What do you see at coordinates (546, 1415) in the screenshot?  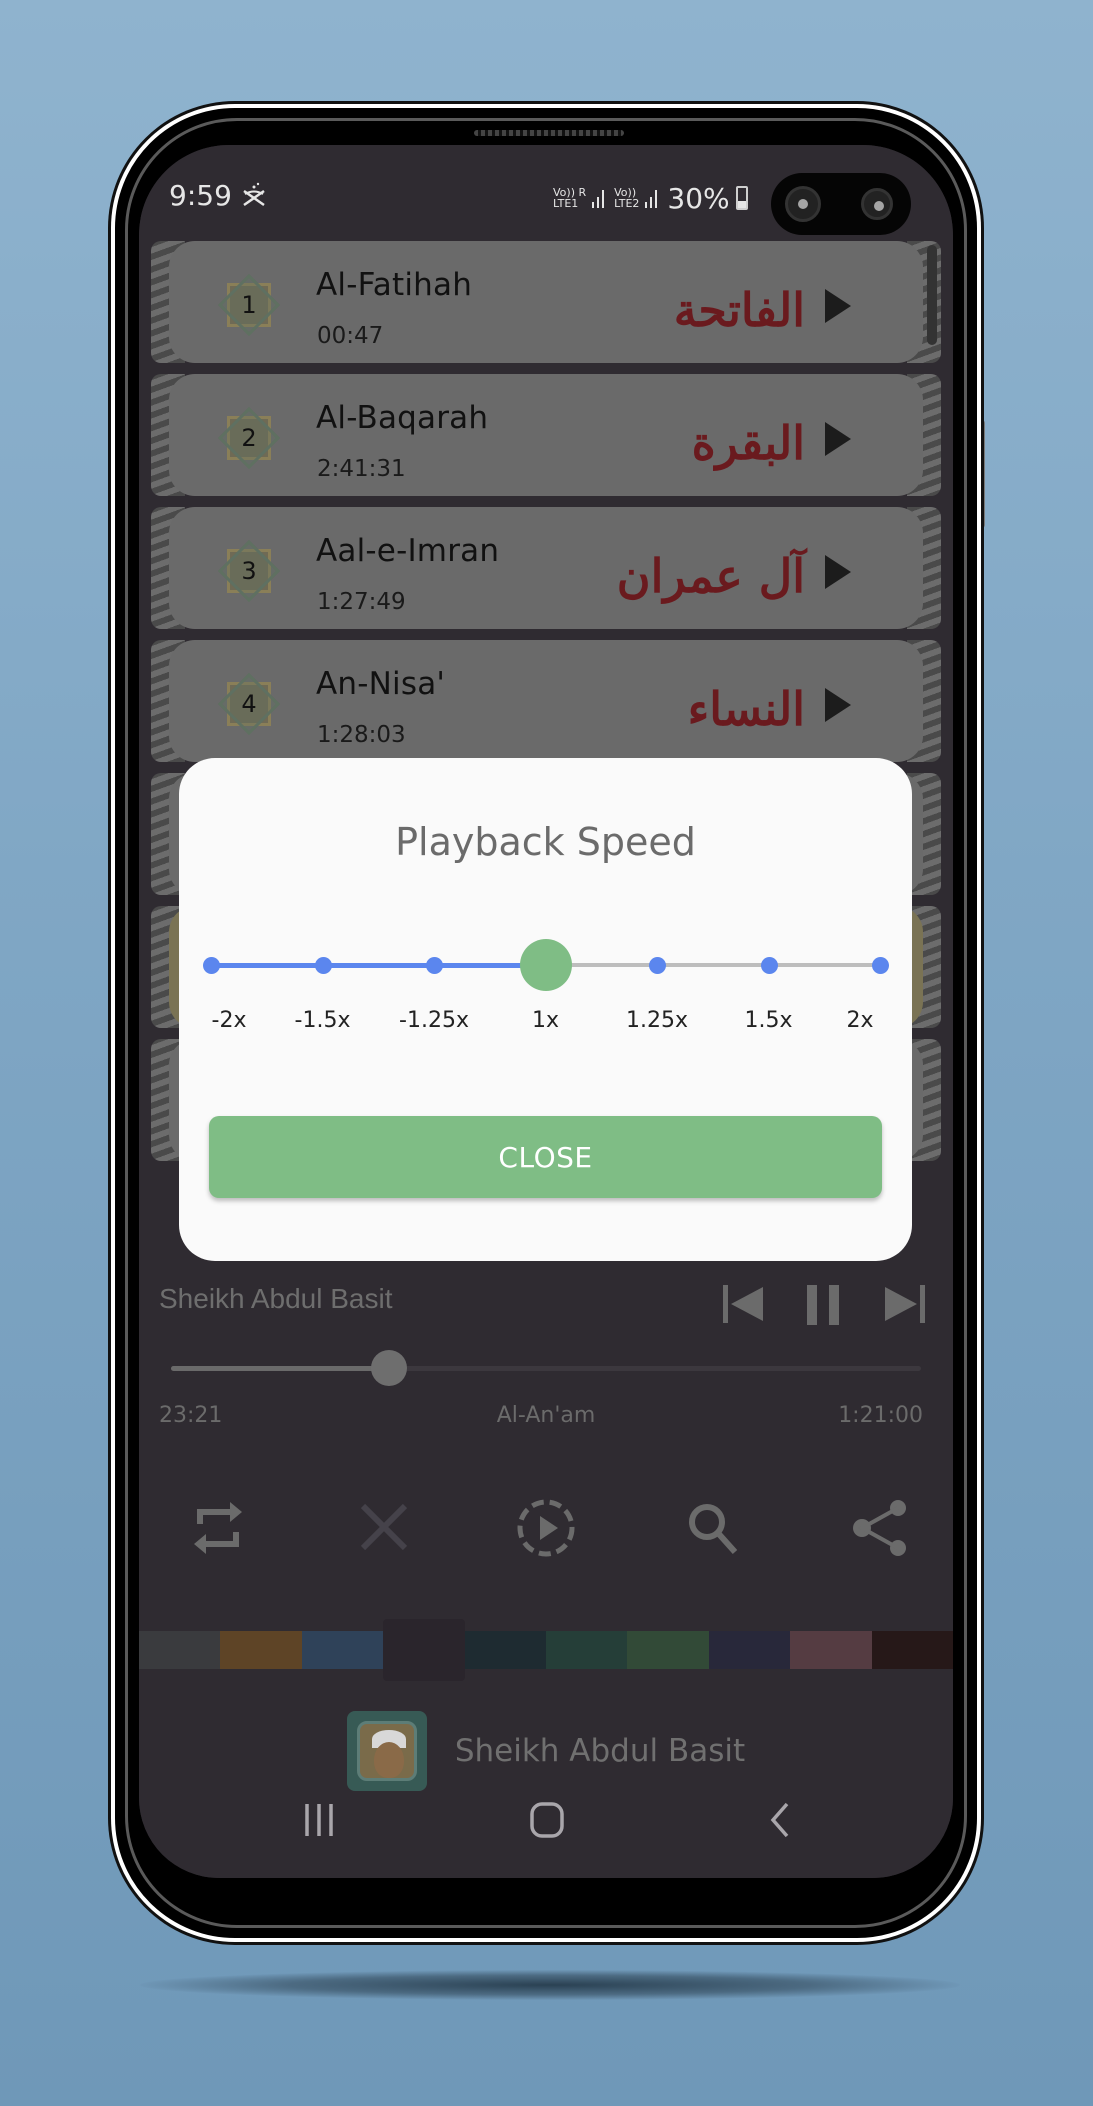 I see `current-surah: Al-An'am` at bounding box center [546, 1415].